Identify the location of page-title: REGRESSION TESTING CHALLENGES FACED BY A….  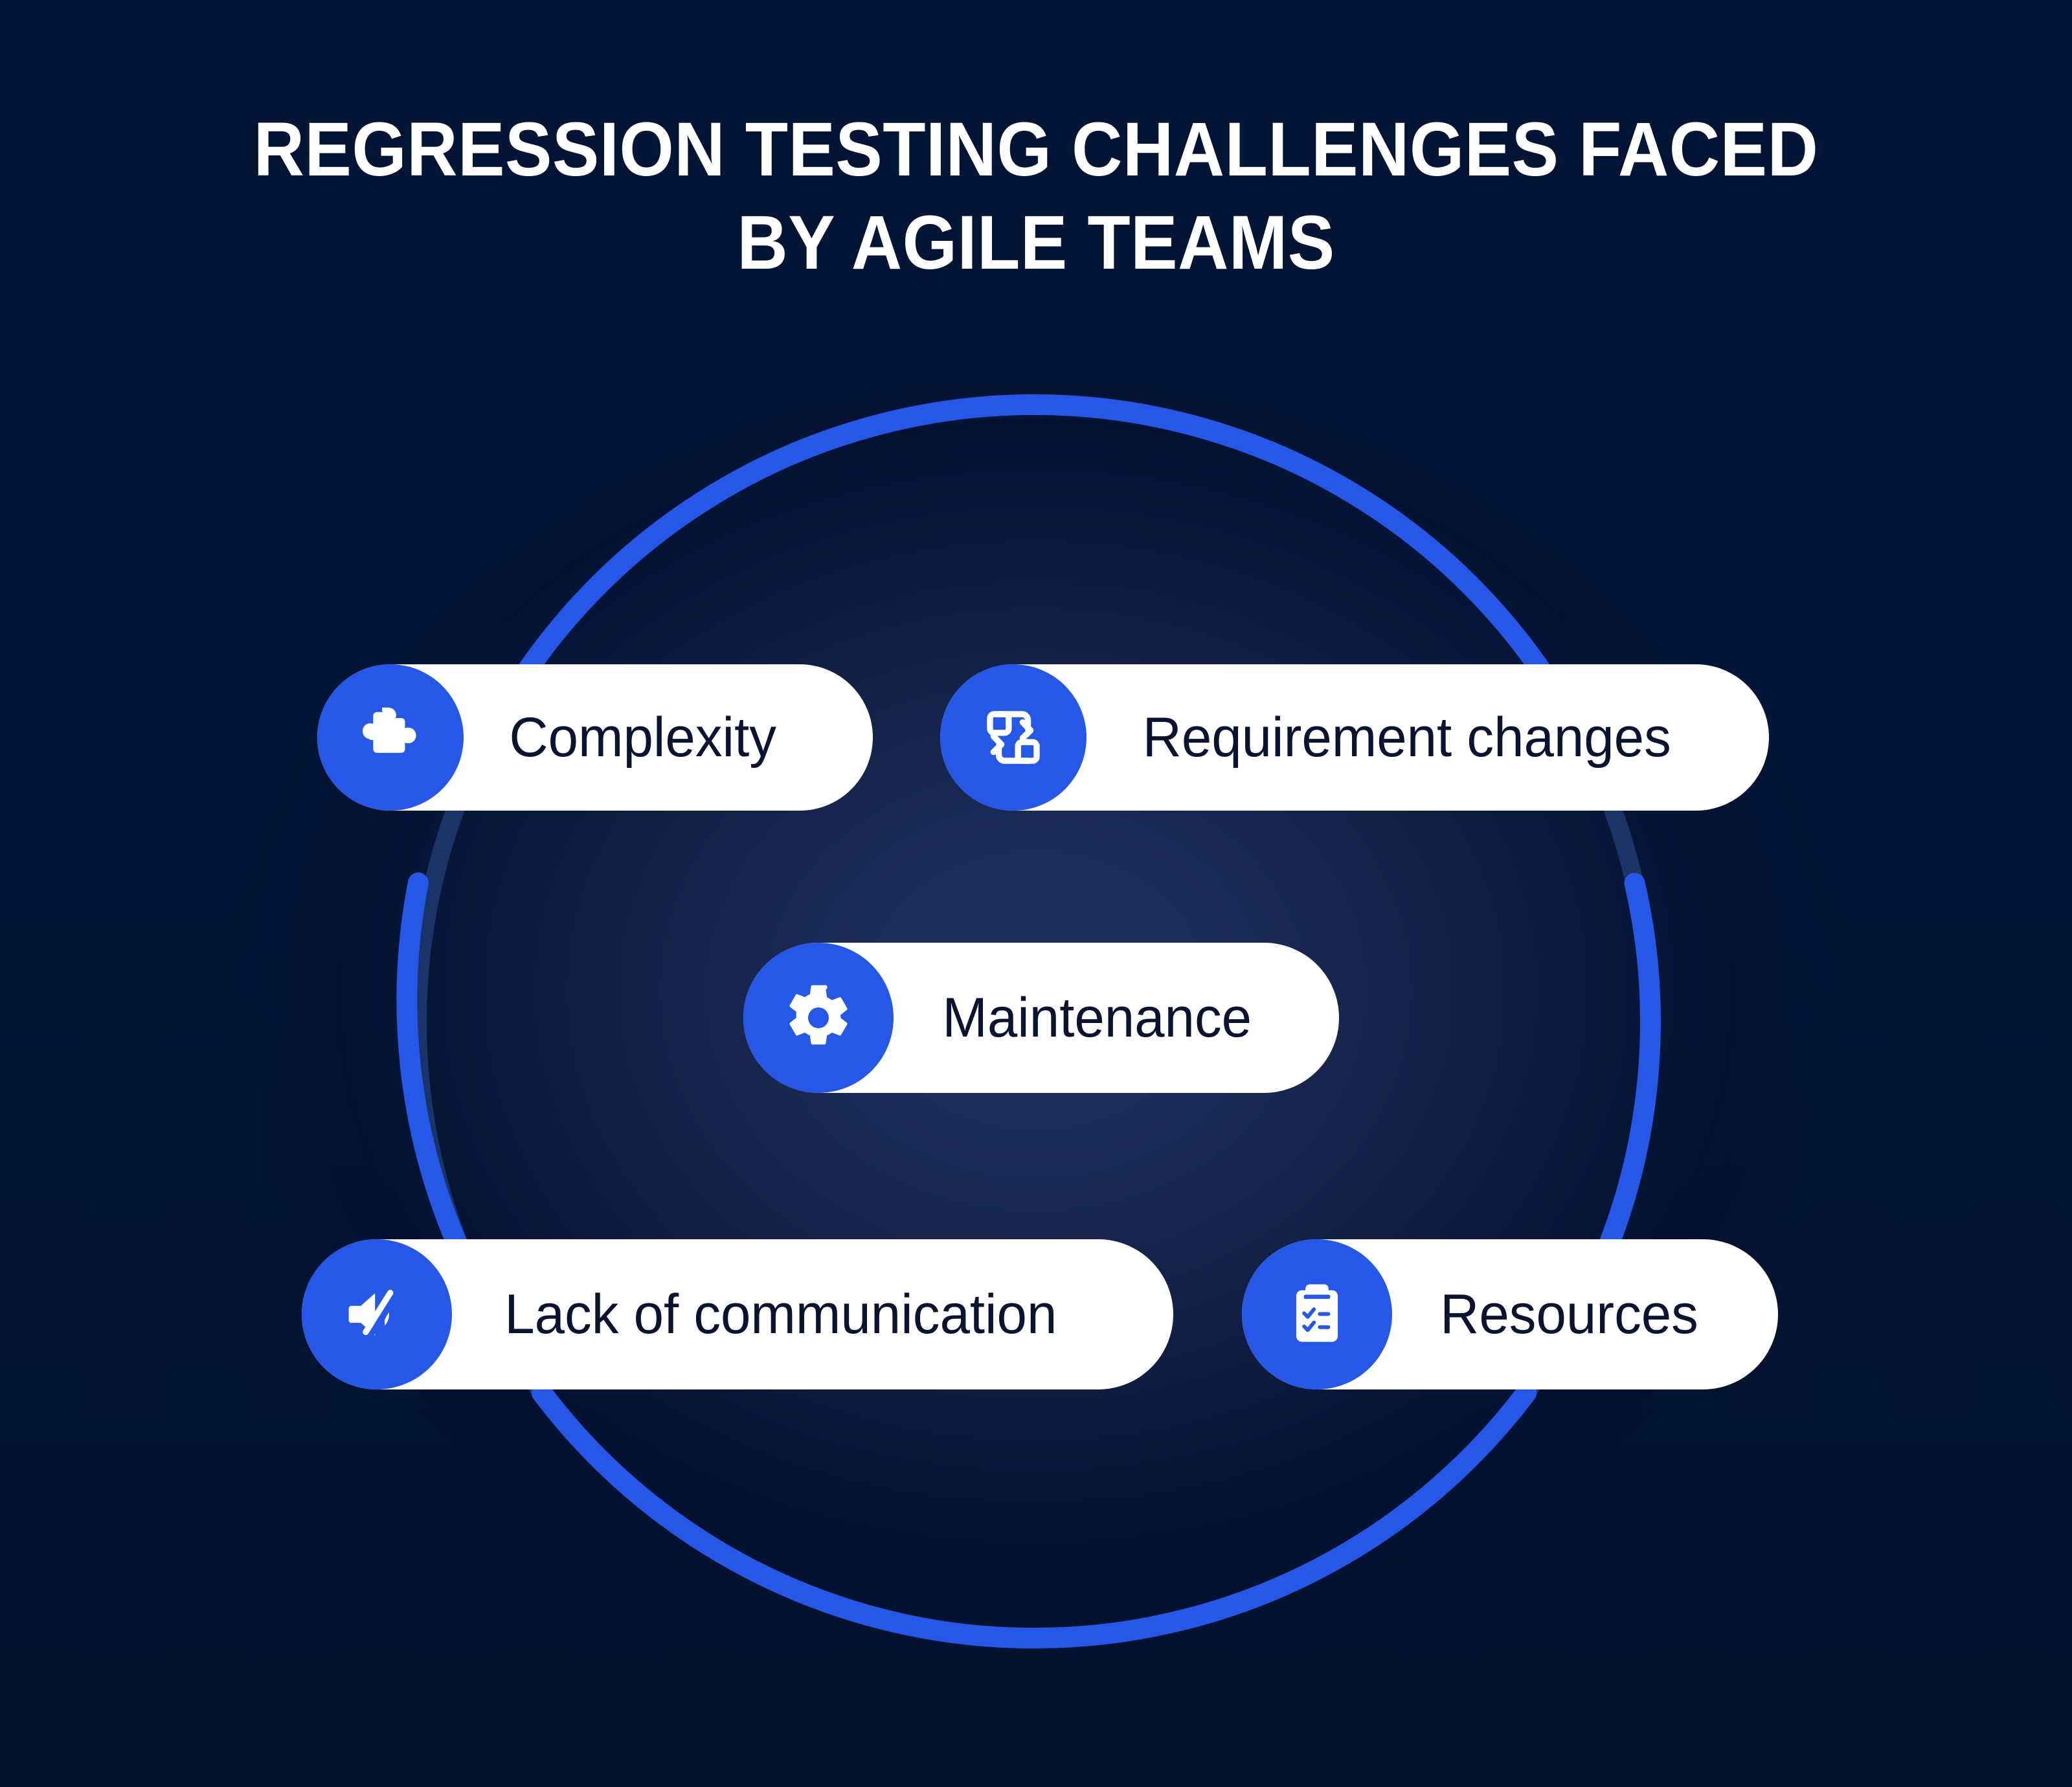
(1036, 197).